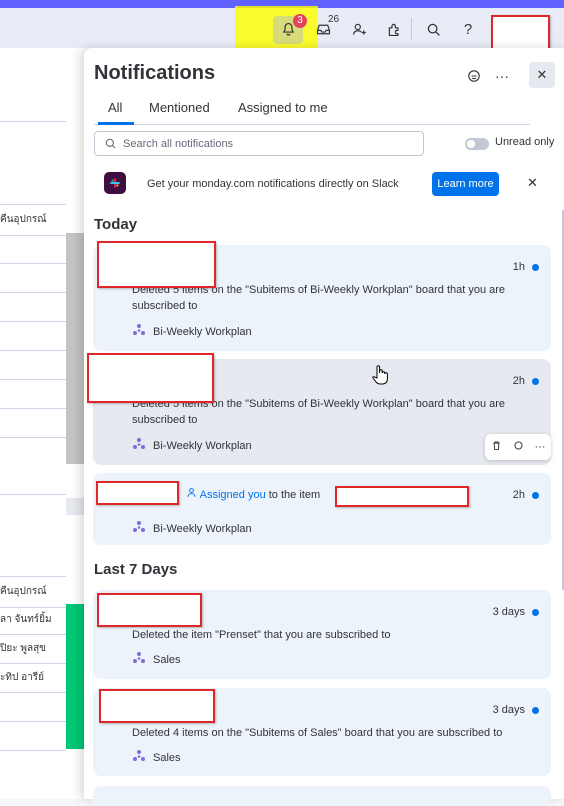 The image size is (564, 806). Describe the element at coordinates (33, 649) in the screenshot. I see `table-row: ปิยะ พูลสุข` at that location.